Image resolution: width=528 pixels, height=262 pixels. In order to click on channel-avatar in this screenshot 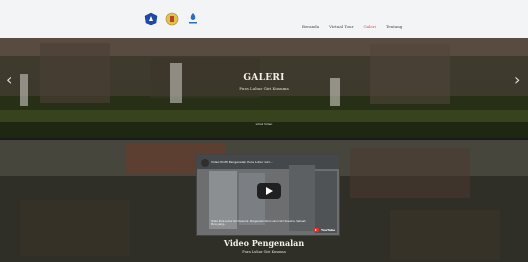, I will do `click(205, 163)`.